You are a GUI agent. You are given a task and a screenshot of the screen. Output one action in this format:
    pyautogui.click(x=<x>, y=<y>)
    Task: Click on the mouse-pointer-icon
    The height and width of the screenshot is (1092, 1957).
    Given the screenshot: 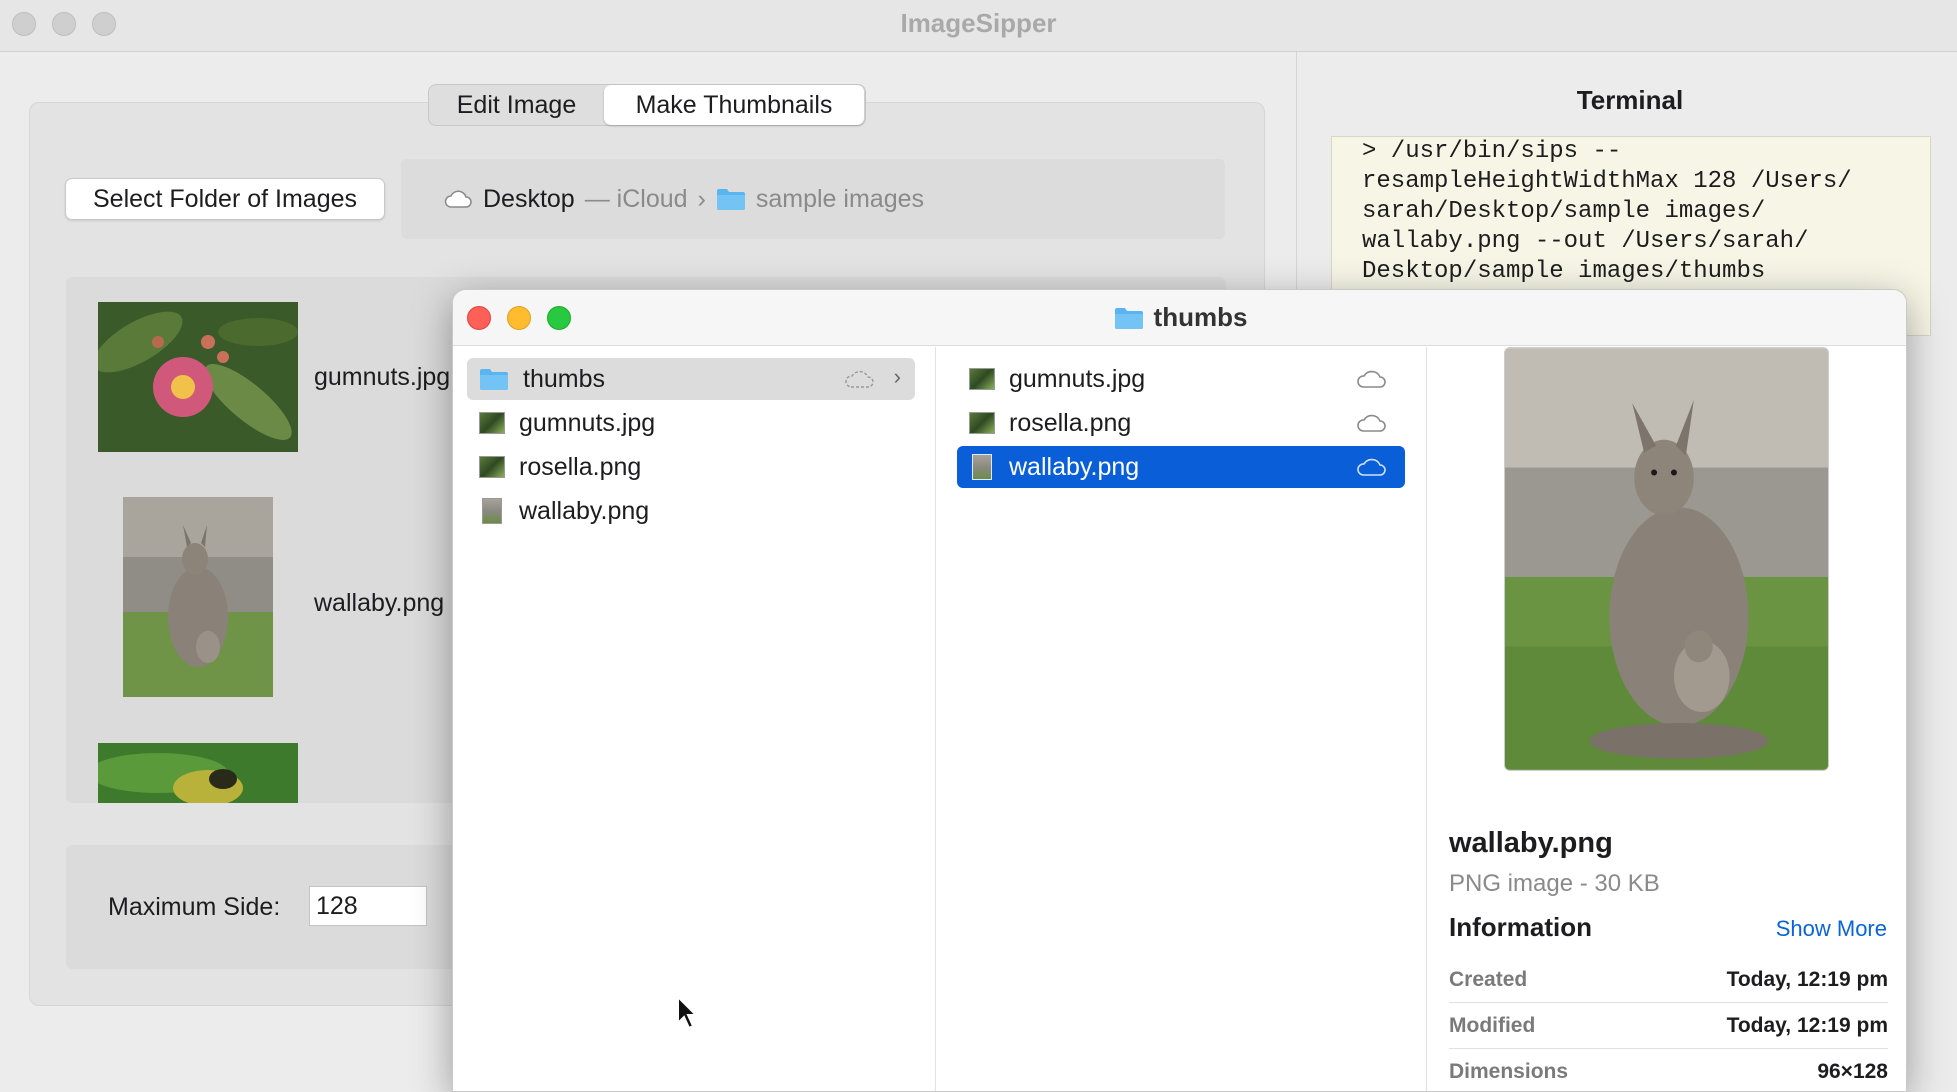 What is the action you would take?
    pyautogui.click(x=688, y=1012)
    